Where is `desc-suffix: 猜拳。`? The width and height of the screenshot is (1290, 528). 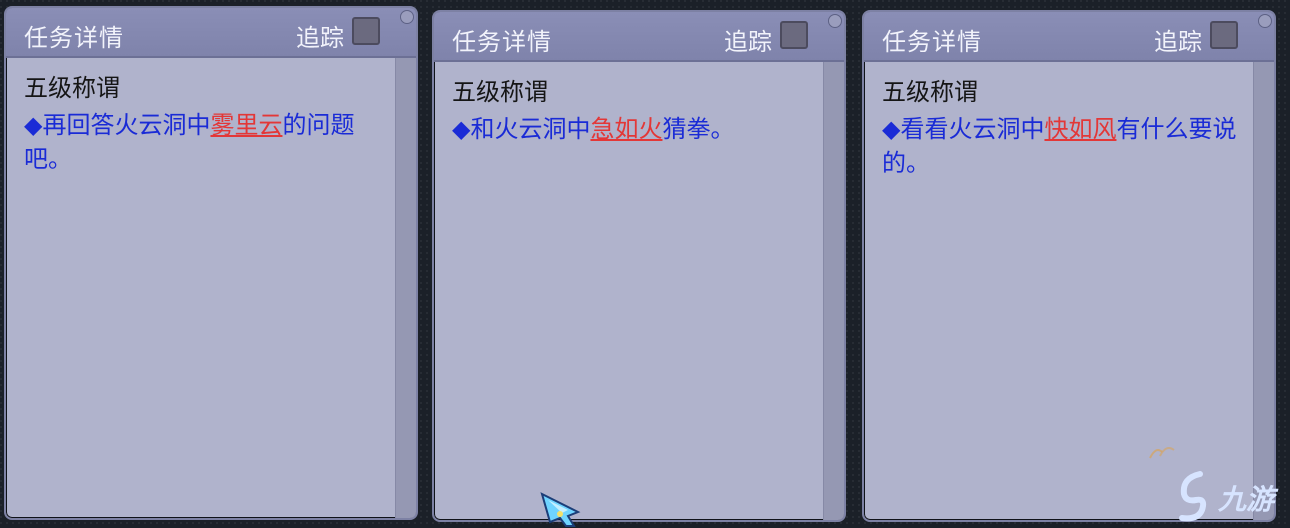 desc-suffix: 猜拳。 is located at coordinates (698, 129).